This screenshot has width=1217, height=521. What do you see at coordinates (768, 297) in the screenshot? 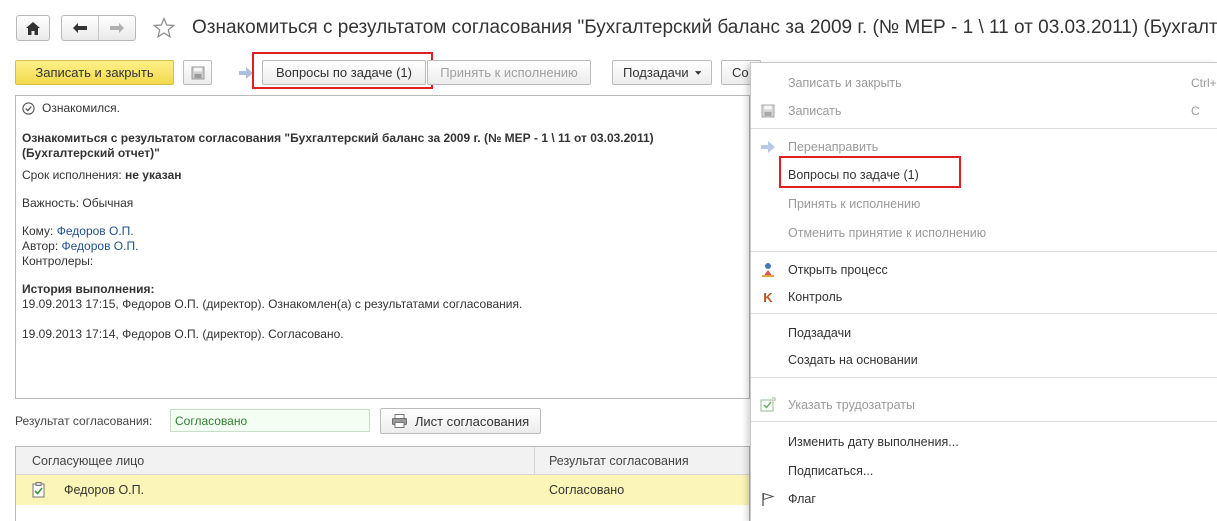
I see `control-k-icon: K` at bounding box center [768, 297].